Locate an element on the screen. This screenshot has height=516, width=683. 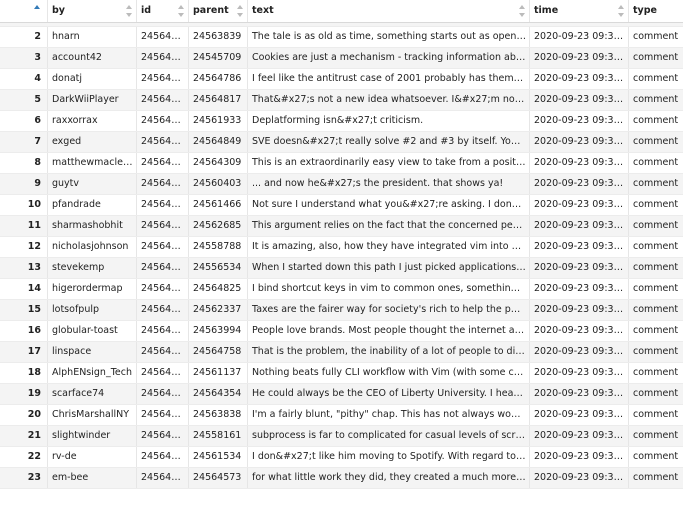
row-number: 10 is located at coordinates (24, 205).